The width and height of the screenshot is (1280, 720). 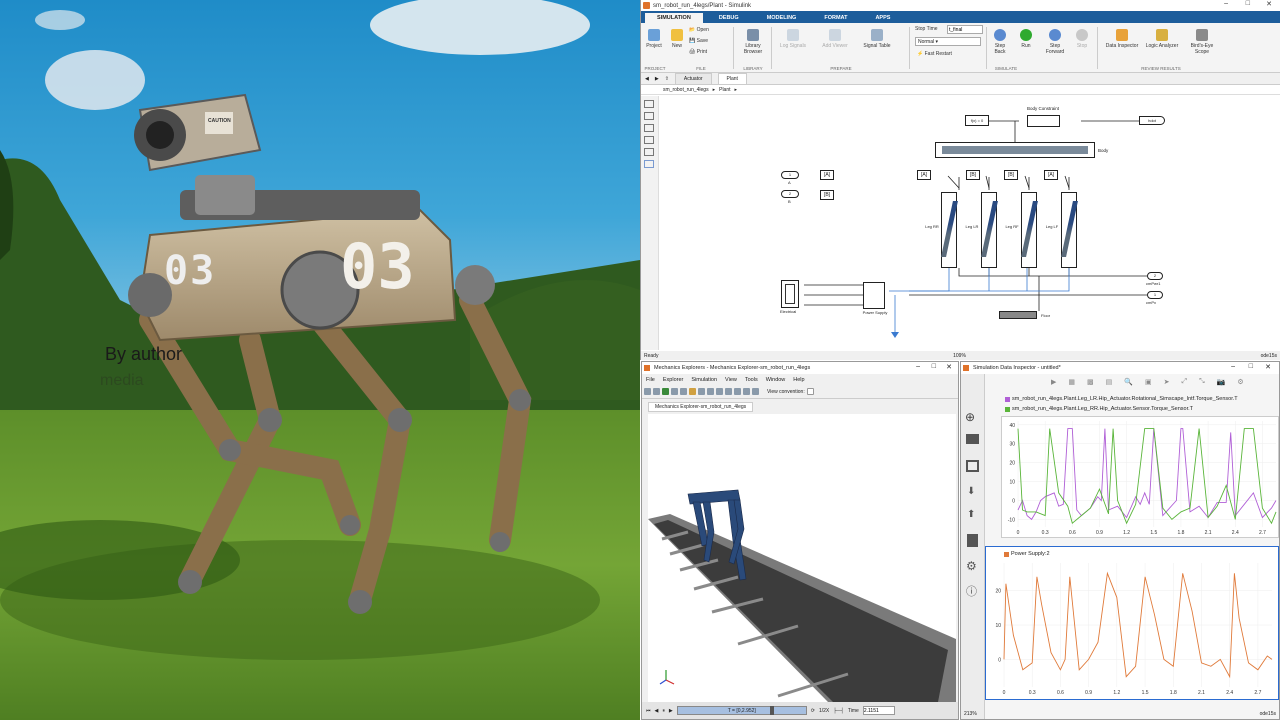 I want to click on up-icon: ⇧, so click(x=667, y=79).